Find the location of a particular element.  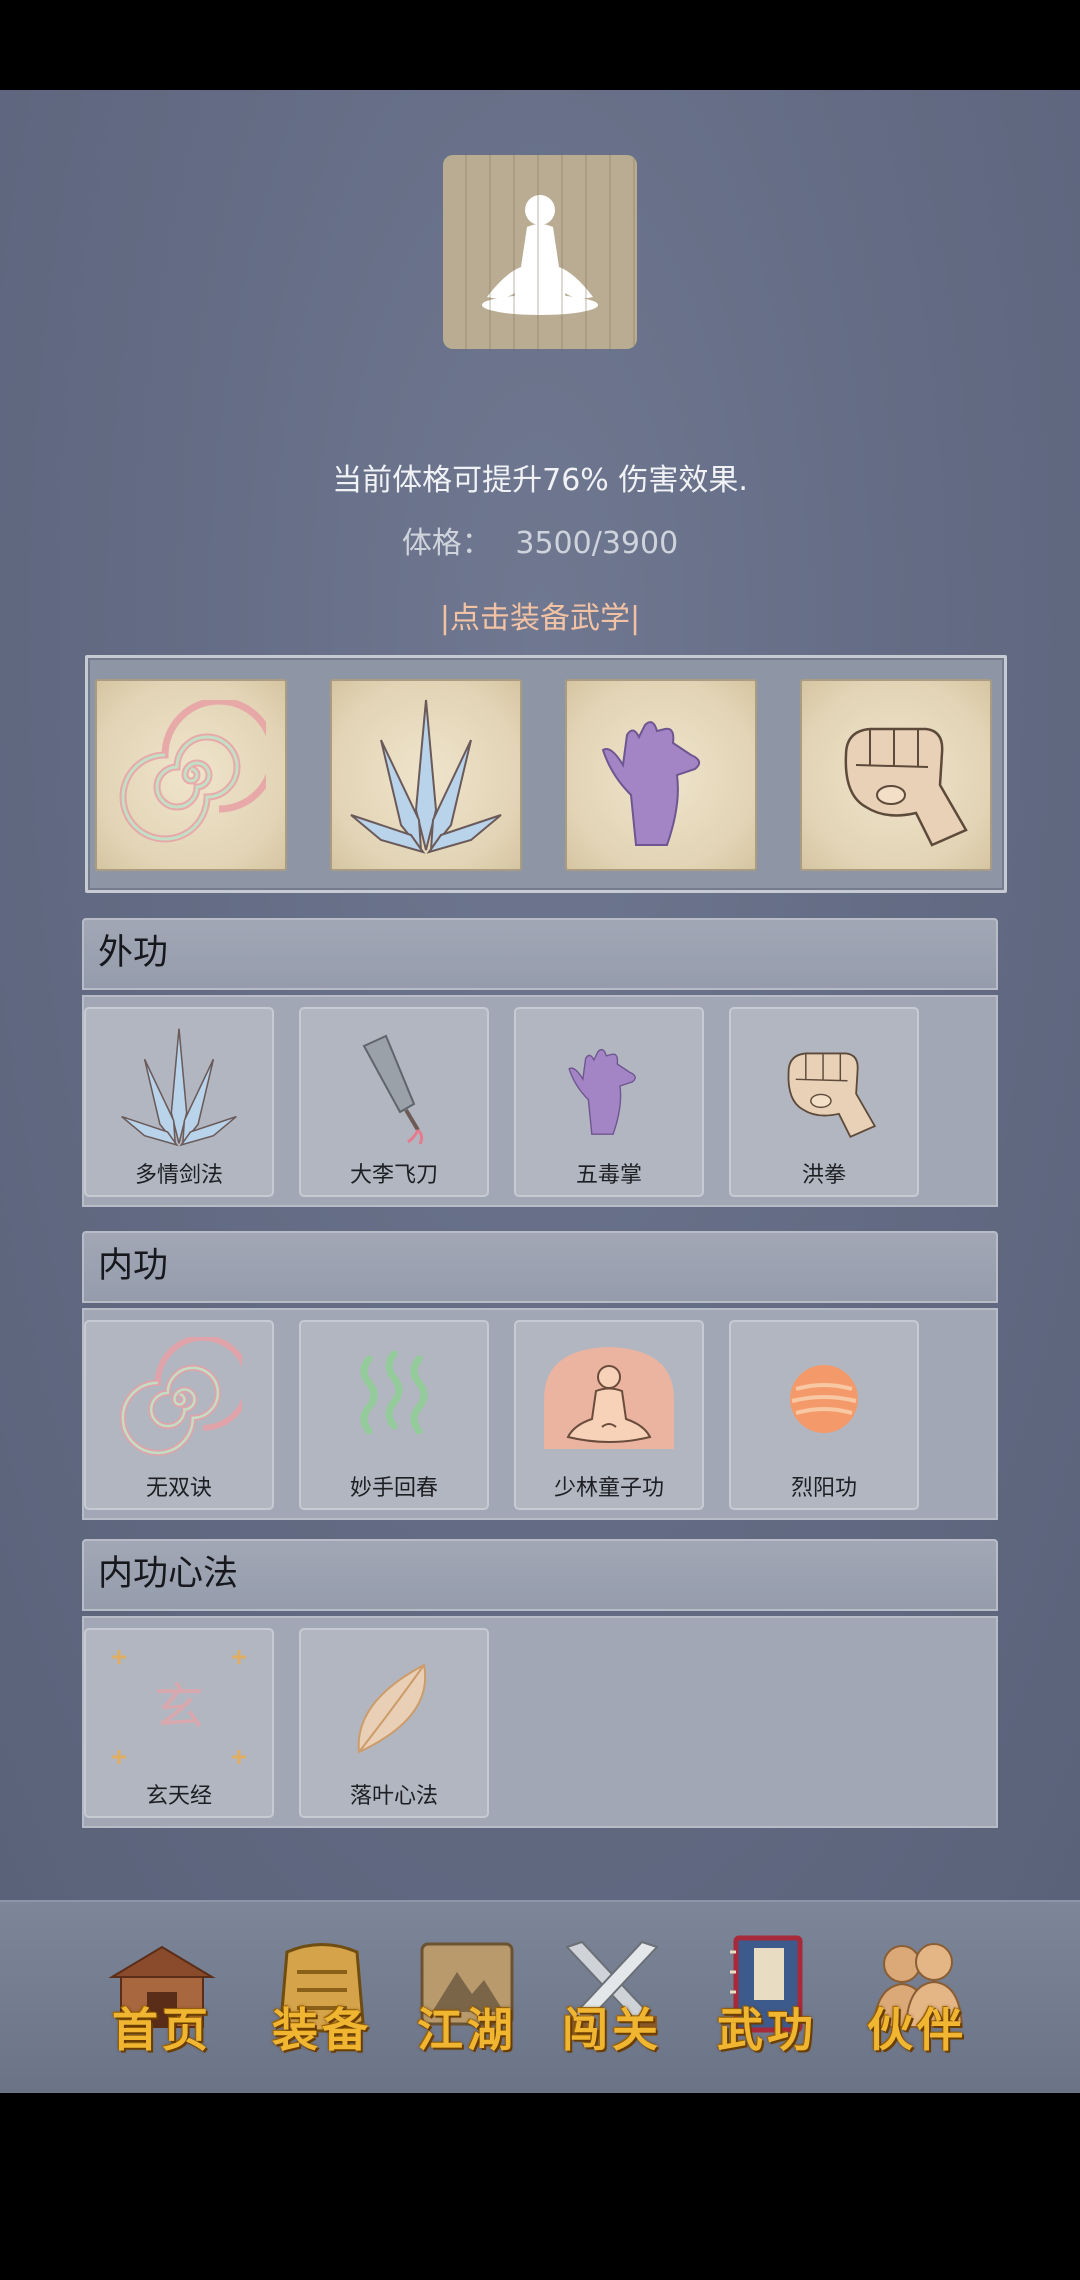

nav-label: 装备 is located at coordinates (322, 2030).